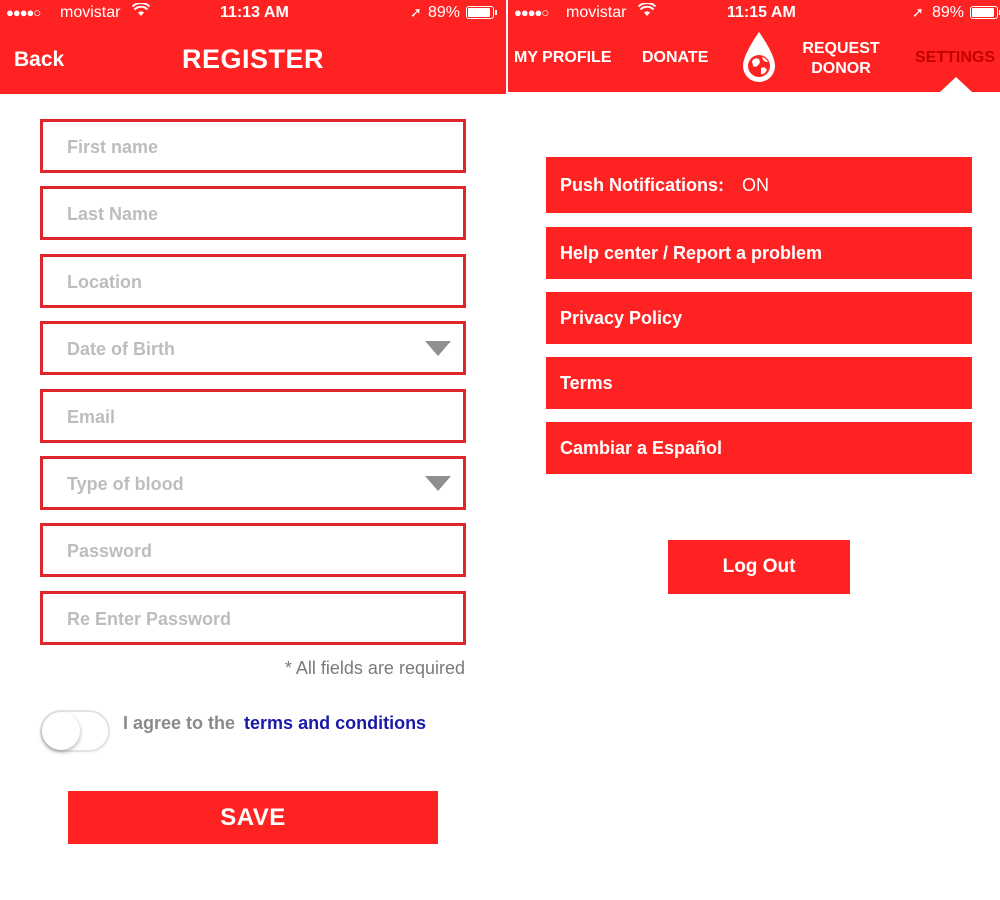 This screenshot has width=1000, height=900. I want to click on last-name-input, so click(237, 214).